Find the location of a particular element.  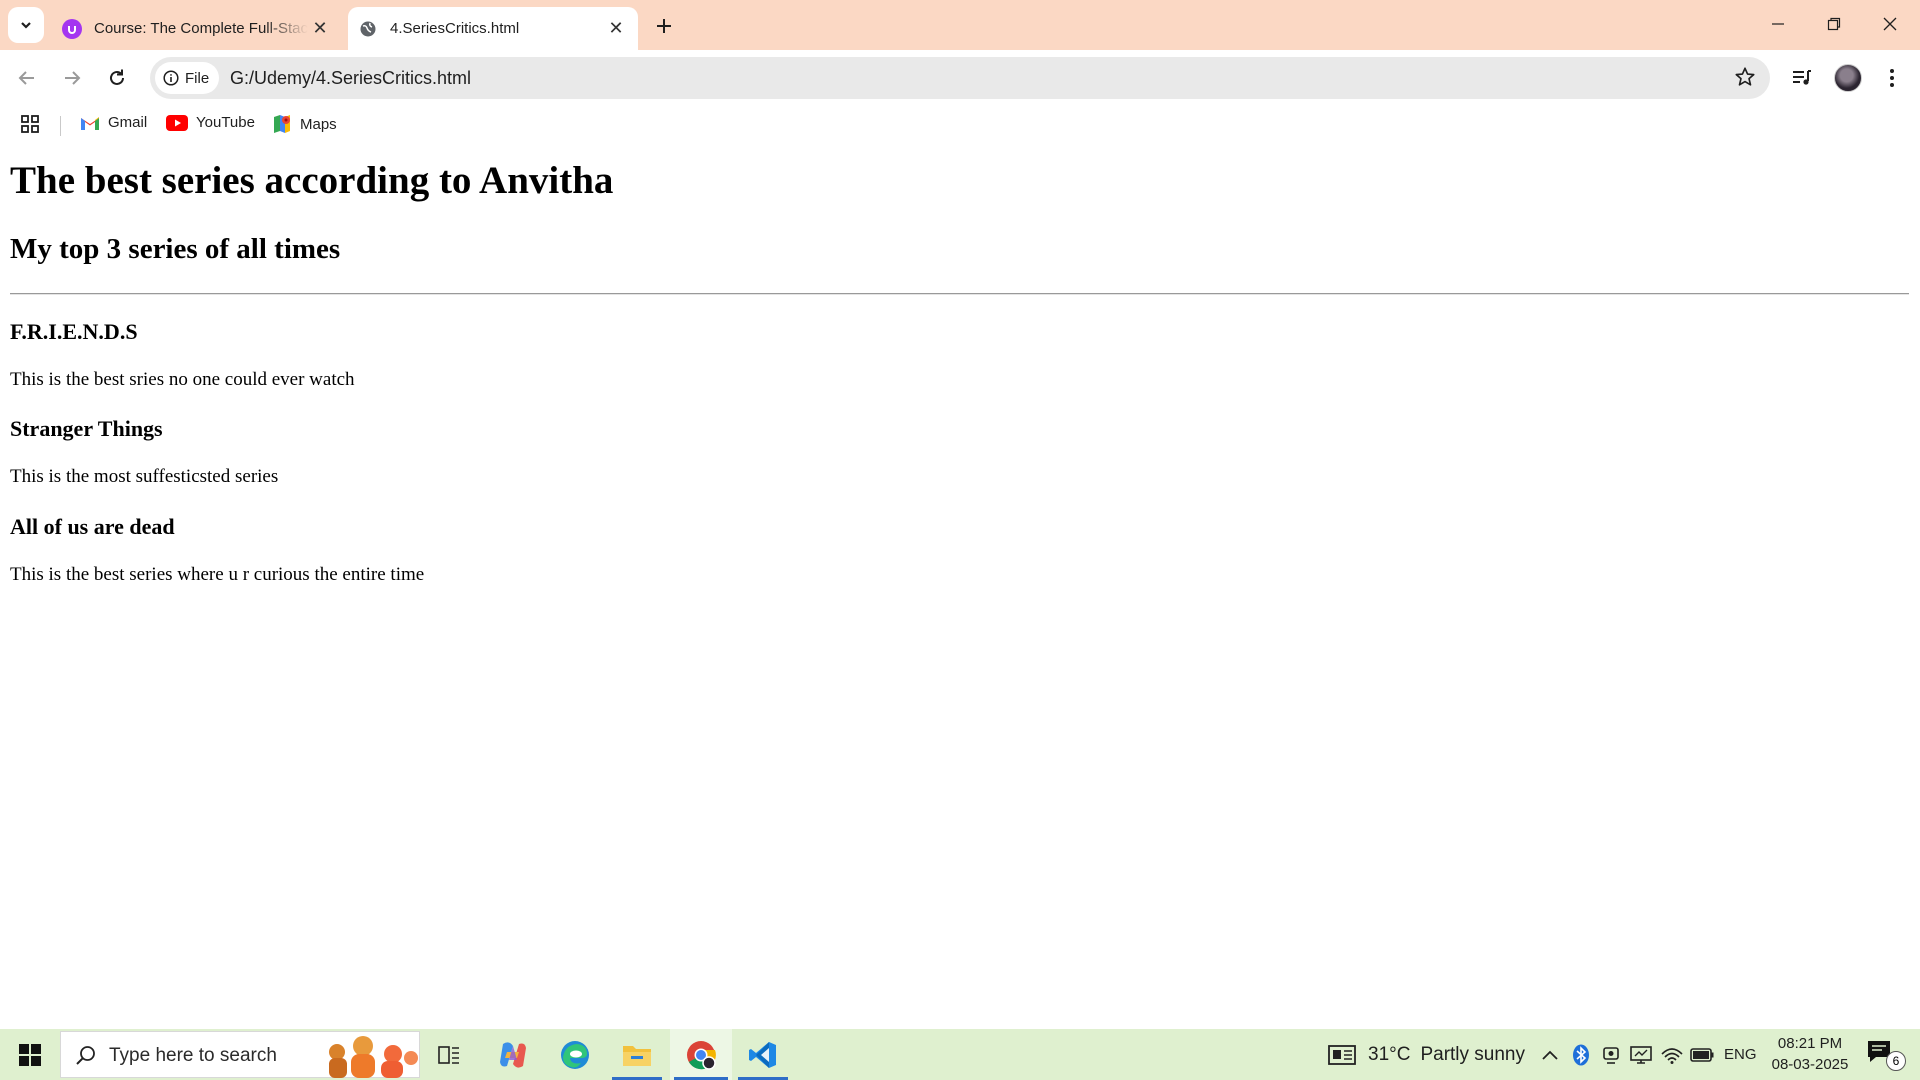

folder-icon is located at coordinates (637, 1055).